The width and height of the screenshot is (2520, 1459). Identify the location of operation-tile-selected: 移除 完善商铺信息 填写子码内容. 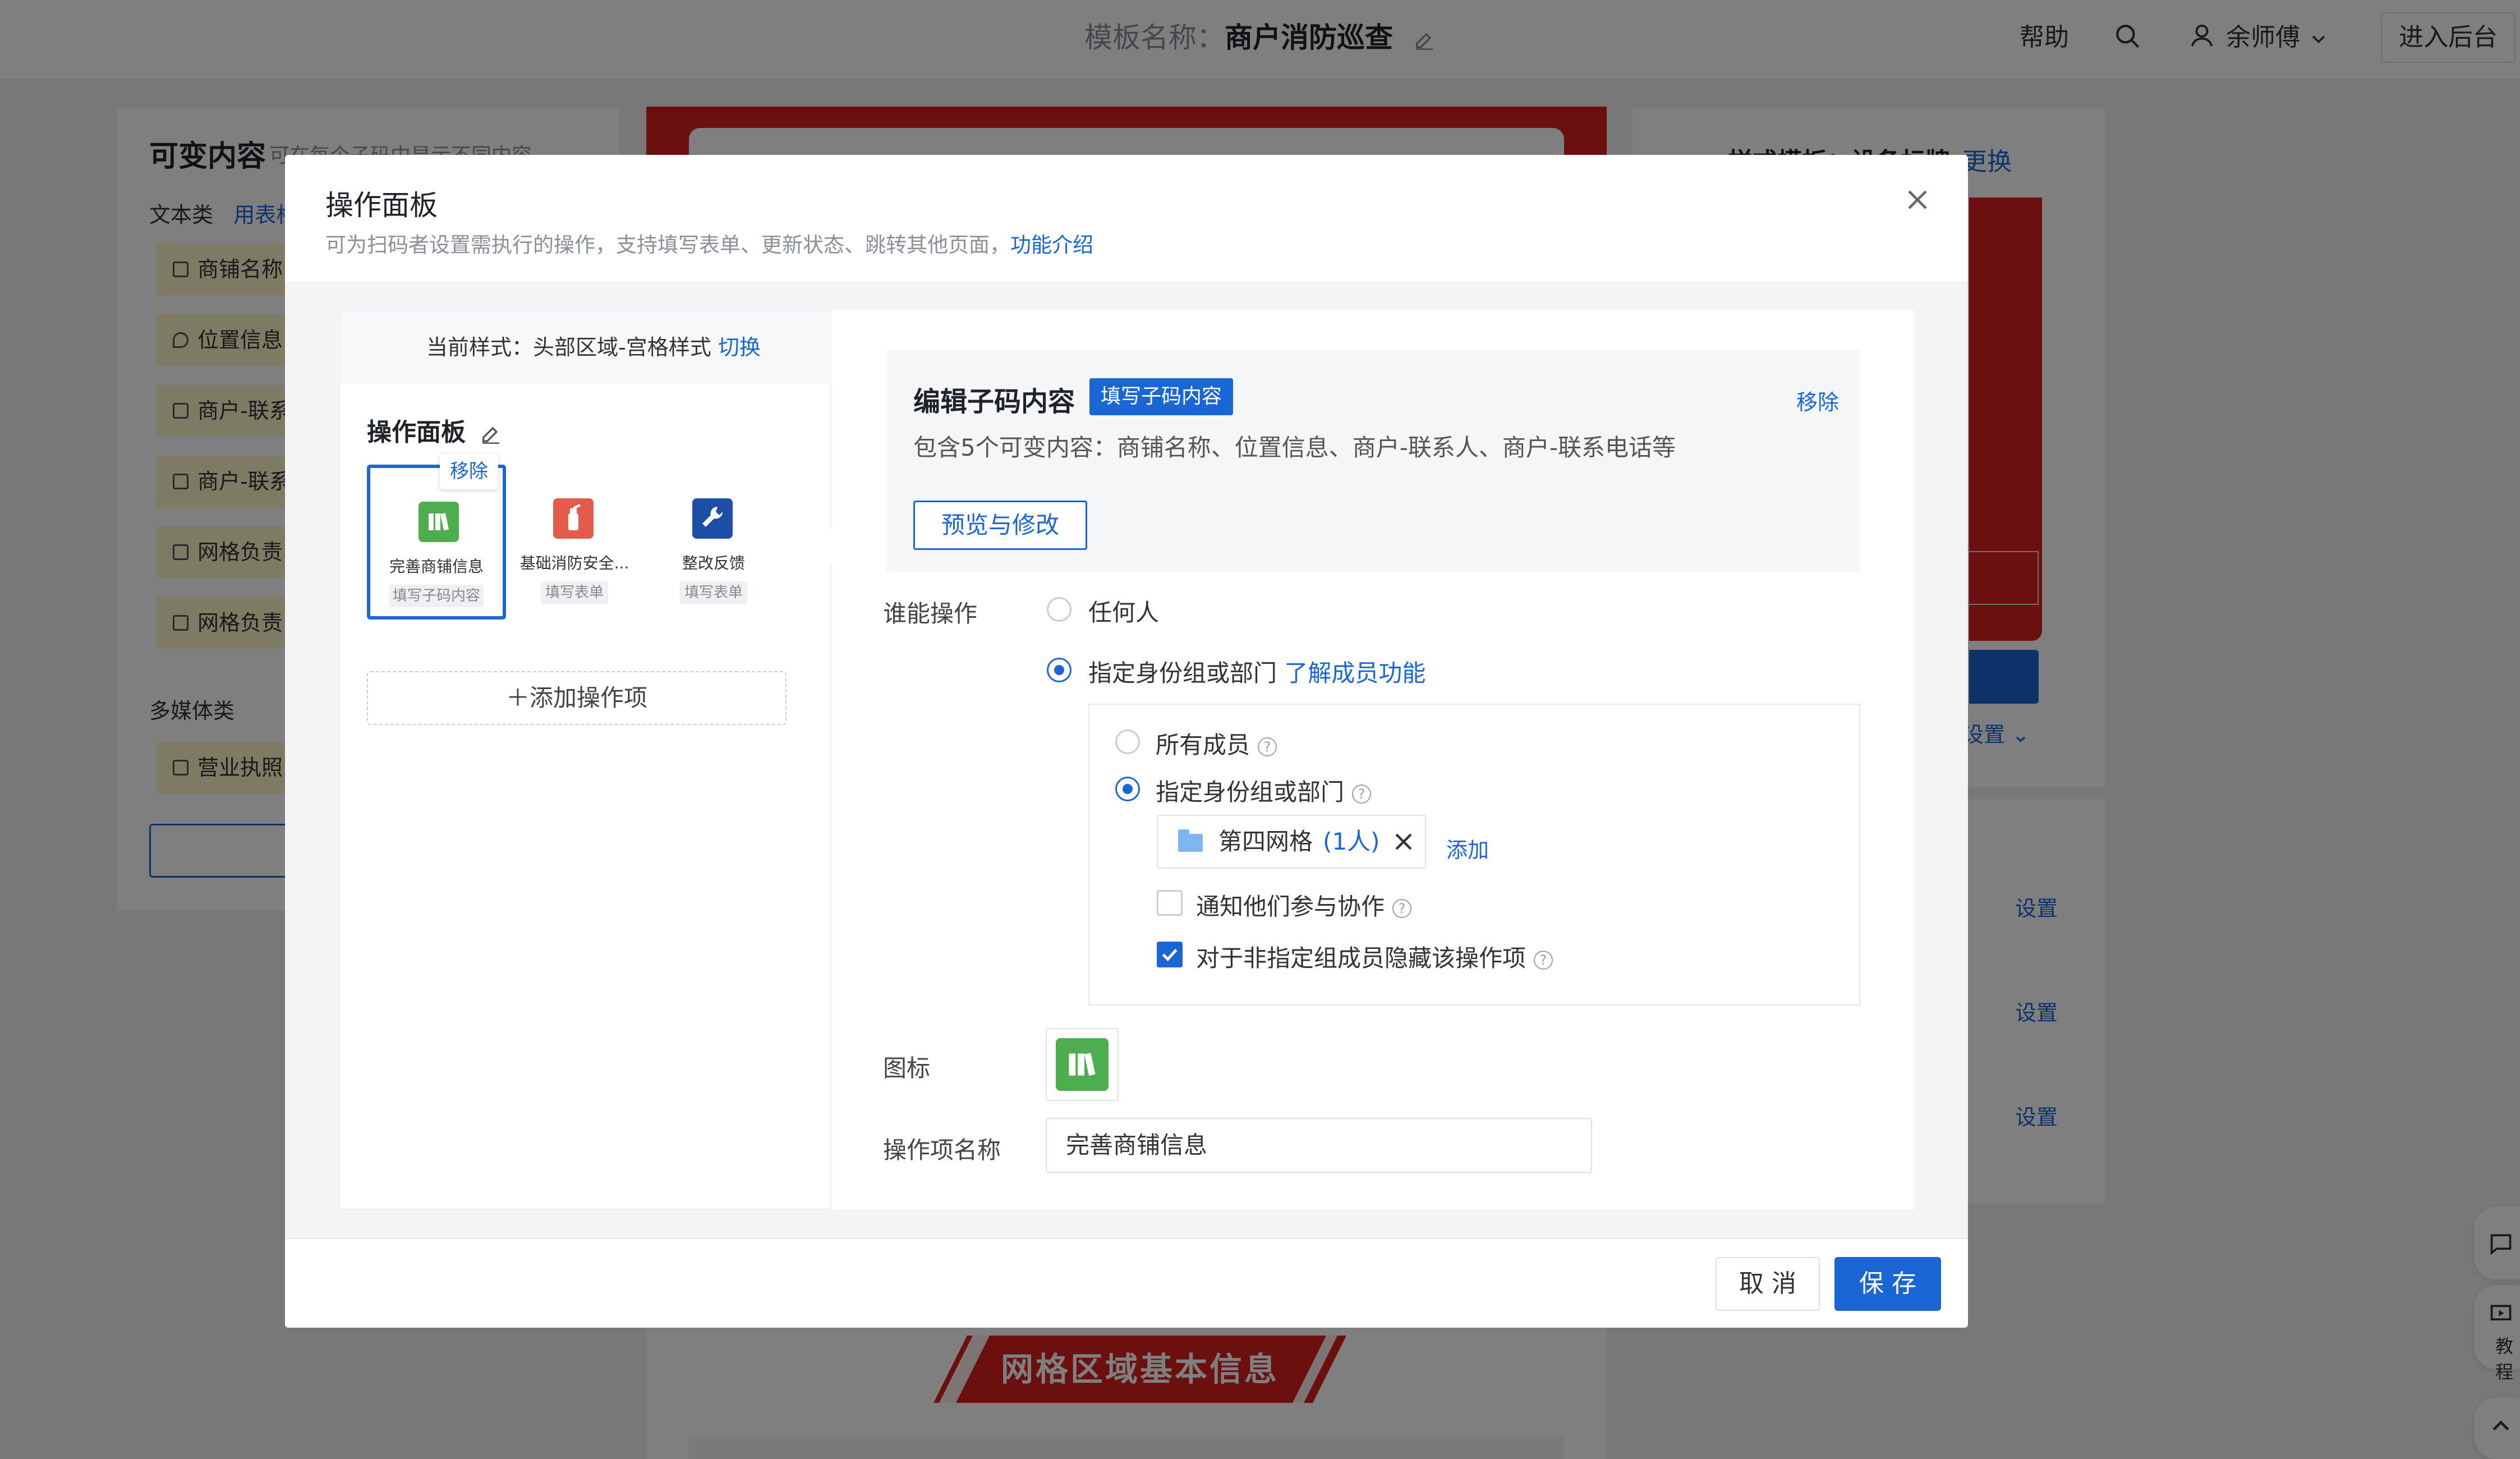
(436, 536).